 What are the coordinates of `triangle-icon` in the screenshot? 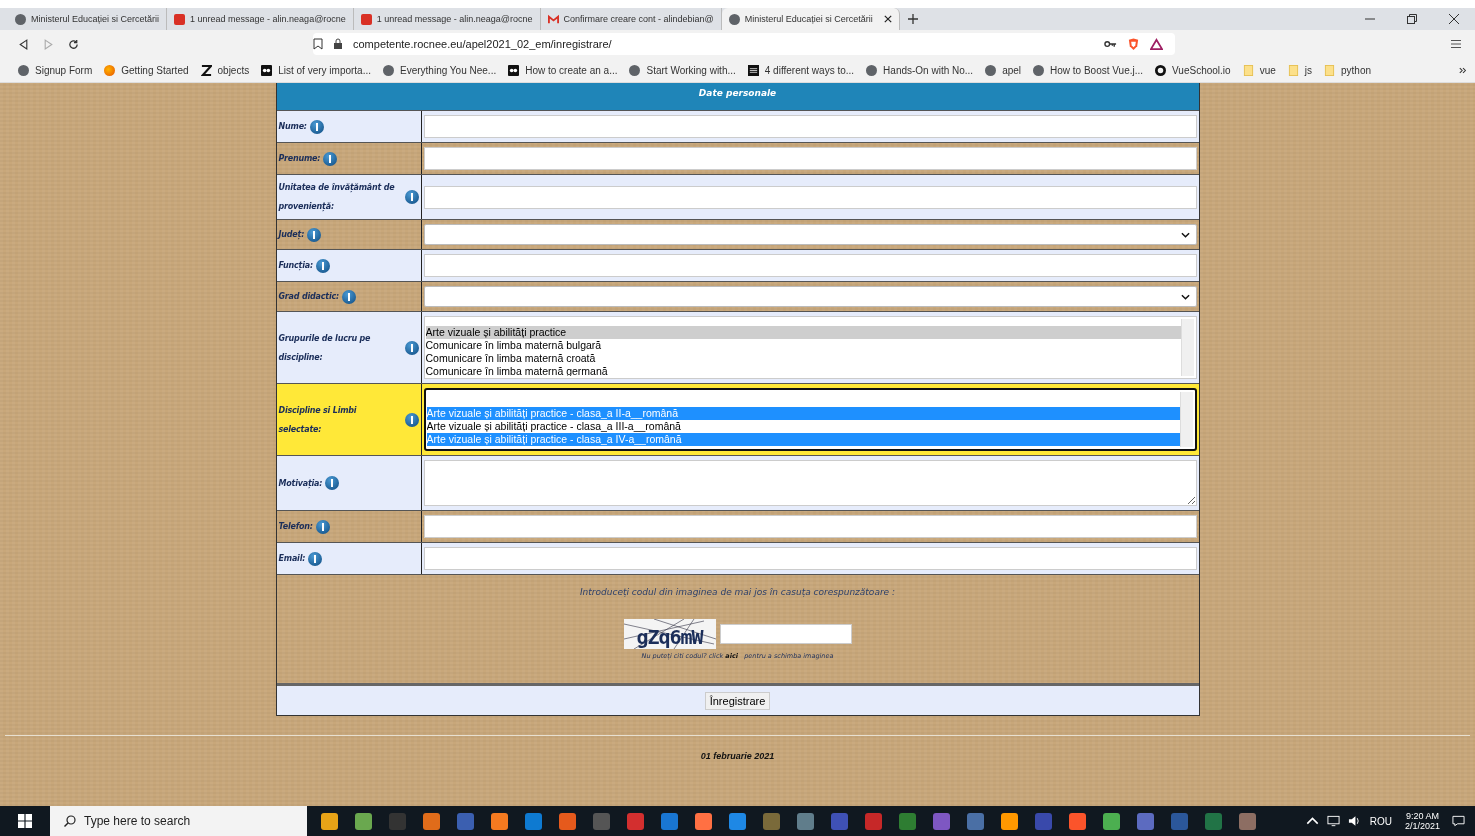 It's located at (1156, 44).